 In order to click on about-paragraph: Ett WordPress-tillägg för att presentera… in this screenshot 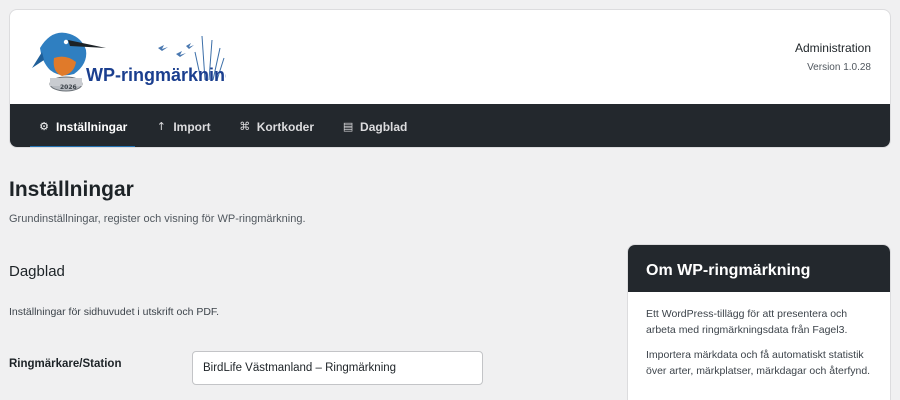, I will do `click(747, 322)`.